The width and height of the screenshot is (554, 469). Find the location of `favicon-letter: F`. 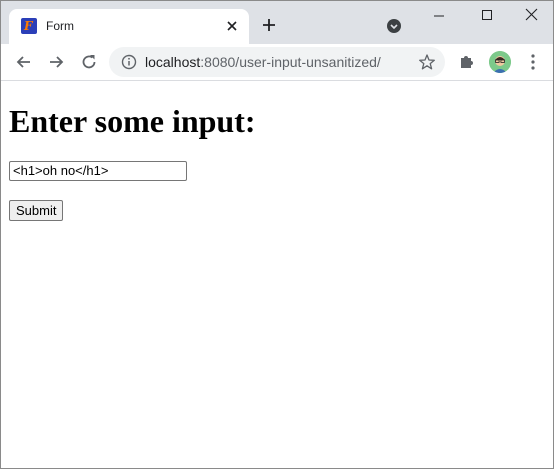

favicon-letter: F is located at coordinates (28, 26).